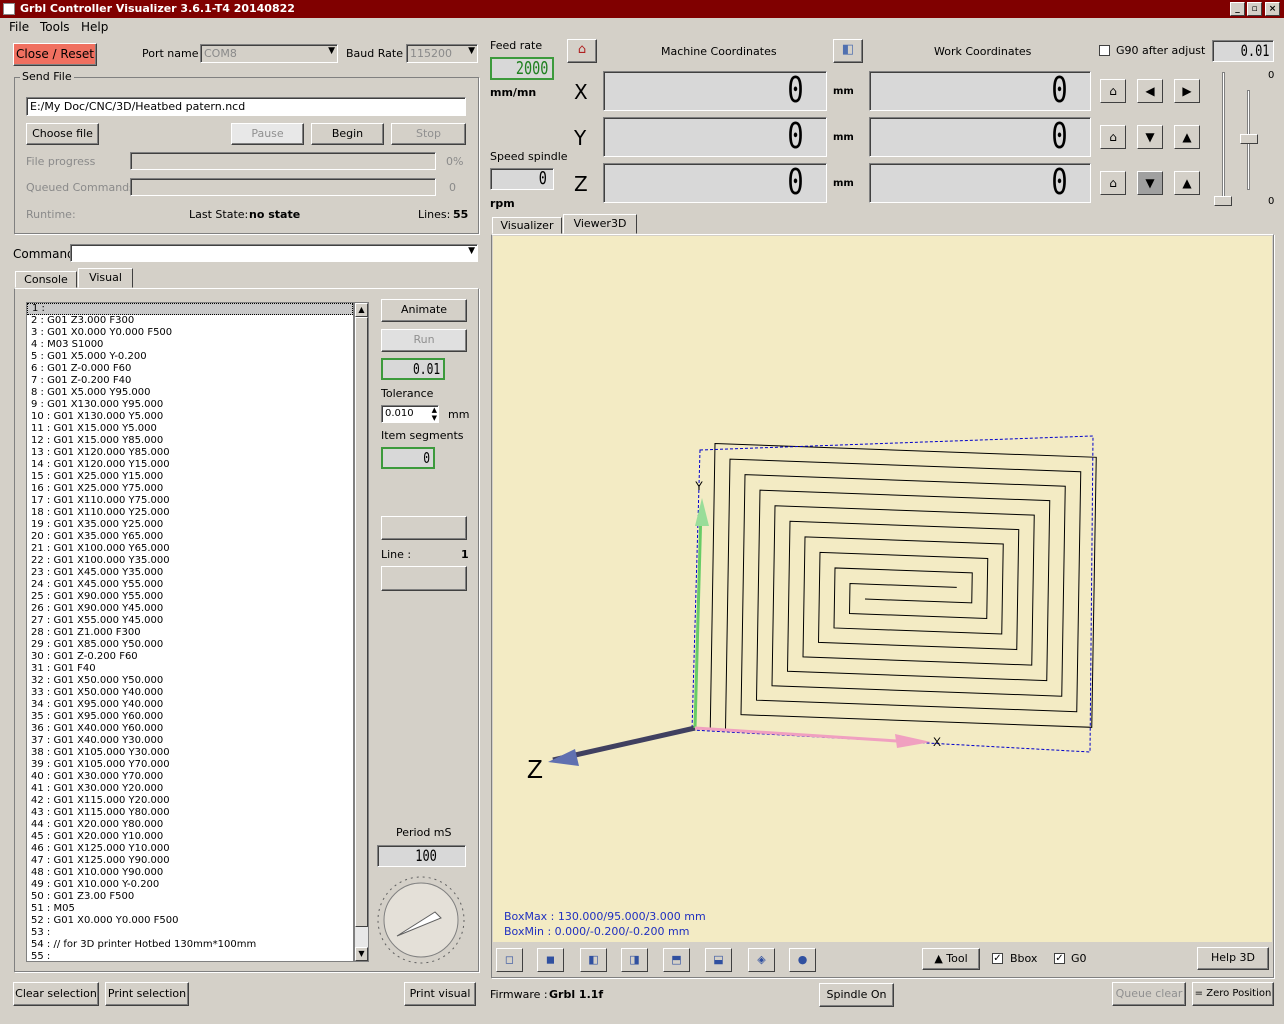 This screenshot has height=1024, width=1284. I want to click on home-x-button: ⌂, so click(1113, 91).